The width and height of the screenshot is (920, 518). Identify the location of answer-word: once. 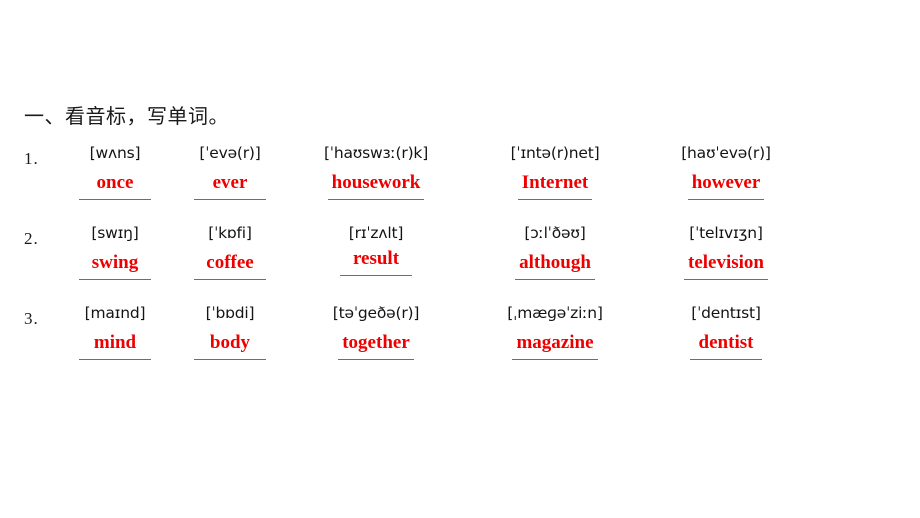
(115, 182).